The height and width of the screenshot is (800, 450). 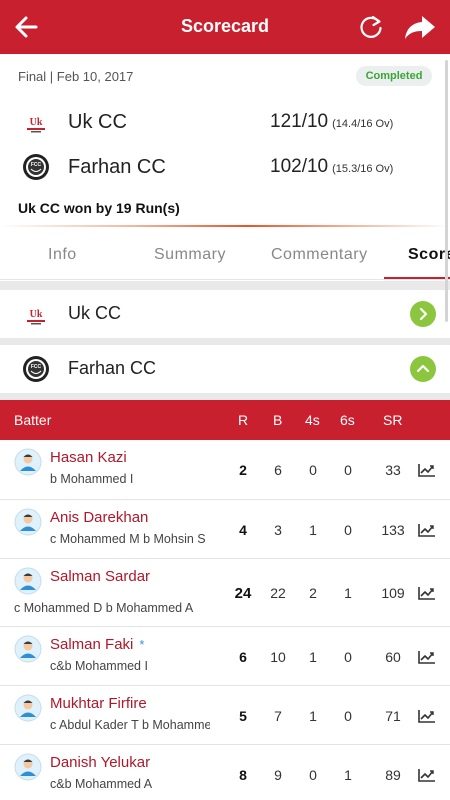 What do you see at coordinates (243, 716) in the screenshot?
I see `runs-value: 5` at bounding box center [243, 716].